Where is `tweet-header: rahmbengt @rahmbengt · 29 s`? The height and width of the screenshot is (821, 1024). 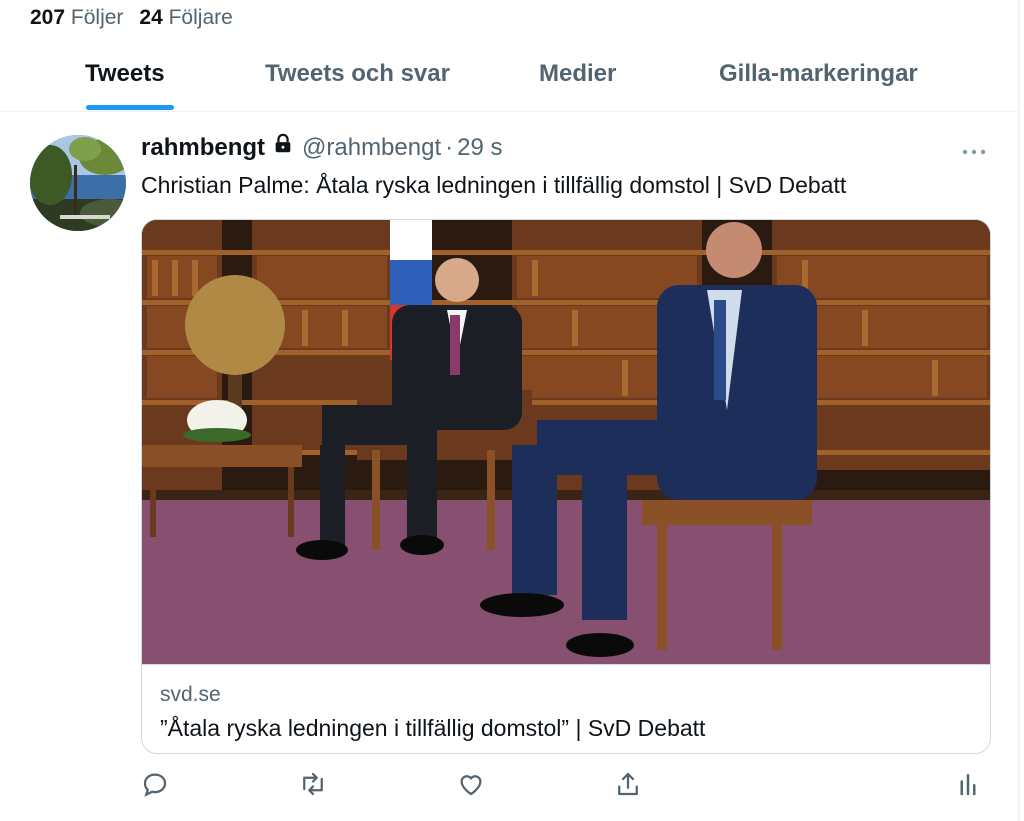 tweet-header: rahmbengt @rahmbengt · 29 s is located at coordinates (322, 147).